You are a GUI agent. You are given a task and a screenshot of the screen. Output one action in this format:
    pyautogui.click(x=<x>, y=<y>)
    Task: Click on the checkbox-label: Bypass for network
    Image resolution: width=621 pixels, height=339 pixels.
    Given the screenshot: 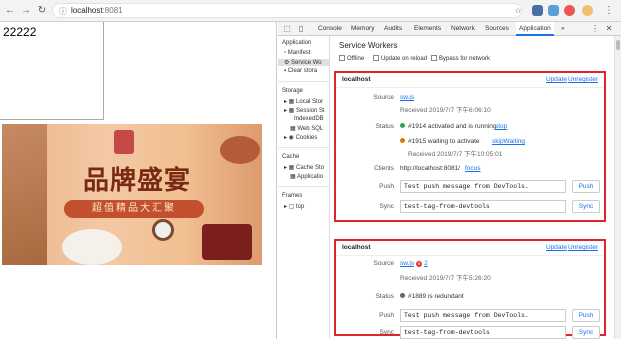 What is the action you would take?
    pyautogui.click(x=465, y=59)
    